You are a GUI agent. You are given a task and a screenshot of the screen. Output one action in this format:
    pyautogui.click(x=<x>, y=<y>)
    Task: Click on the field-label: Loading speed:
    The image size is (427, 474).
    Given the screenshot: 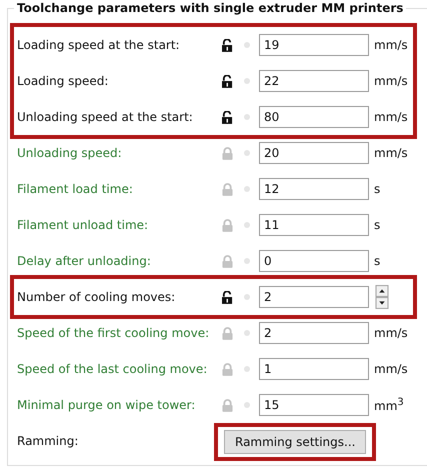 What is the action you would take?
    pyautogui.click(x=63, y=81)
    